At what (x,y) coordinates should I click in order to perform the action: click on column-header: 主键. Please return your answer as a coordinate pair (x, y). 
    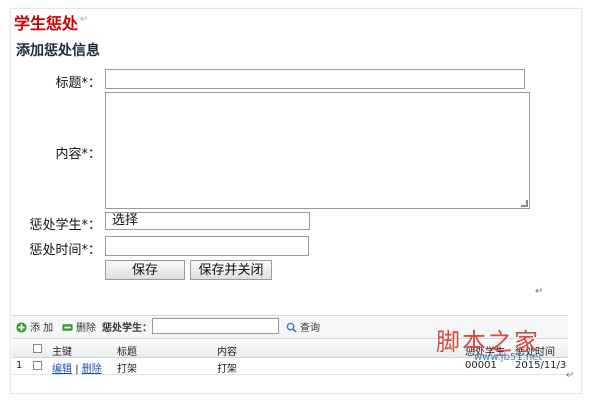
    Looking at the image, I should click on (62, 350).